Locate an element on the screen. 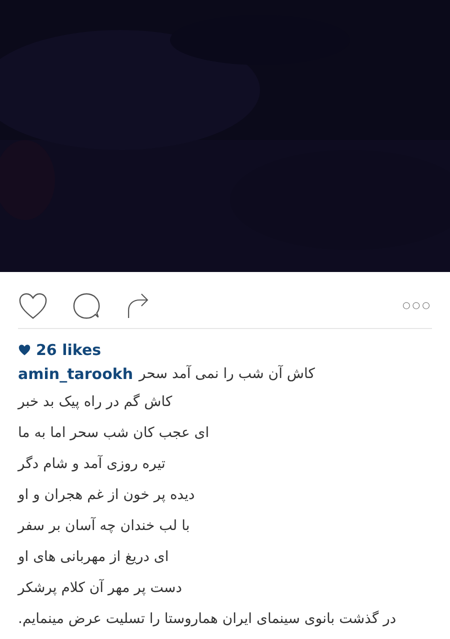  more-button: ○○○ is located at coordinates (417, 306).